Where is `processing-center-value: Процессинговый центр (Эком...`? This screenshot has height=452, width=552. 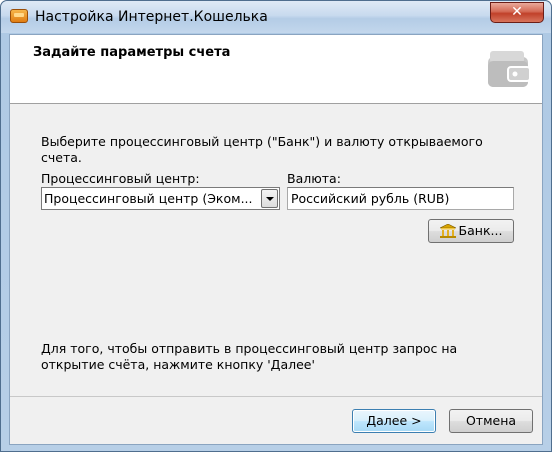 processing-center-value: Процессинговый центр (Эком... is located at coordinates (148, 198).